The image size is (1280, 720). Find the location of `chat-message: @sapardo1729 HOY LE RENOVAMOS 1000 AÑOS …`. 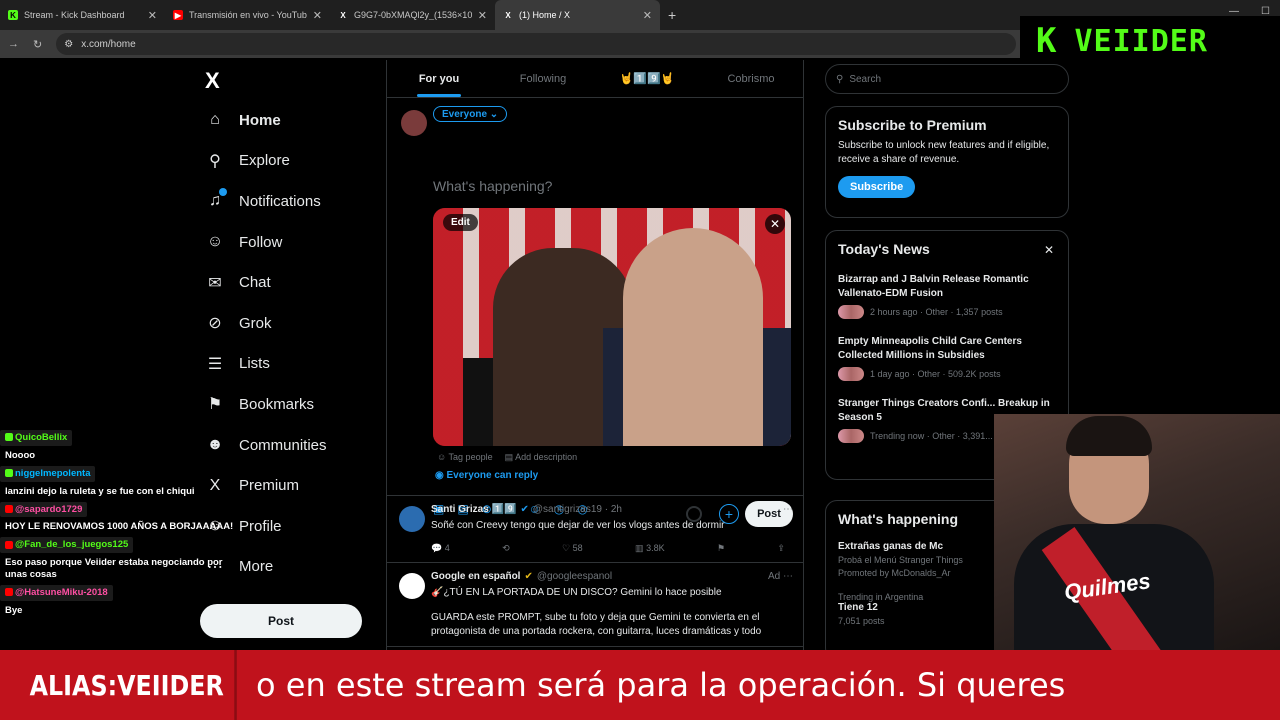

chat-message: @sapardo1729 HOY LE RENOVAMOS 1000 AÑOS … is located at coordinates (117, 517).